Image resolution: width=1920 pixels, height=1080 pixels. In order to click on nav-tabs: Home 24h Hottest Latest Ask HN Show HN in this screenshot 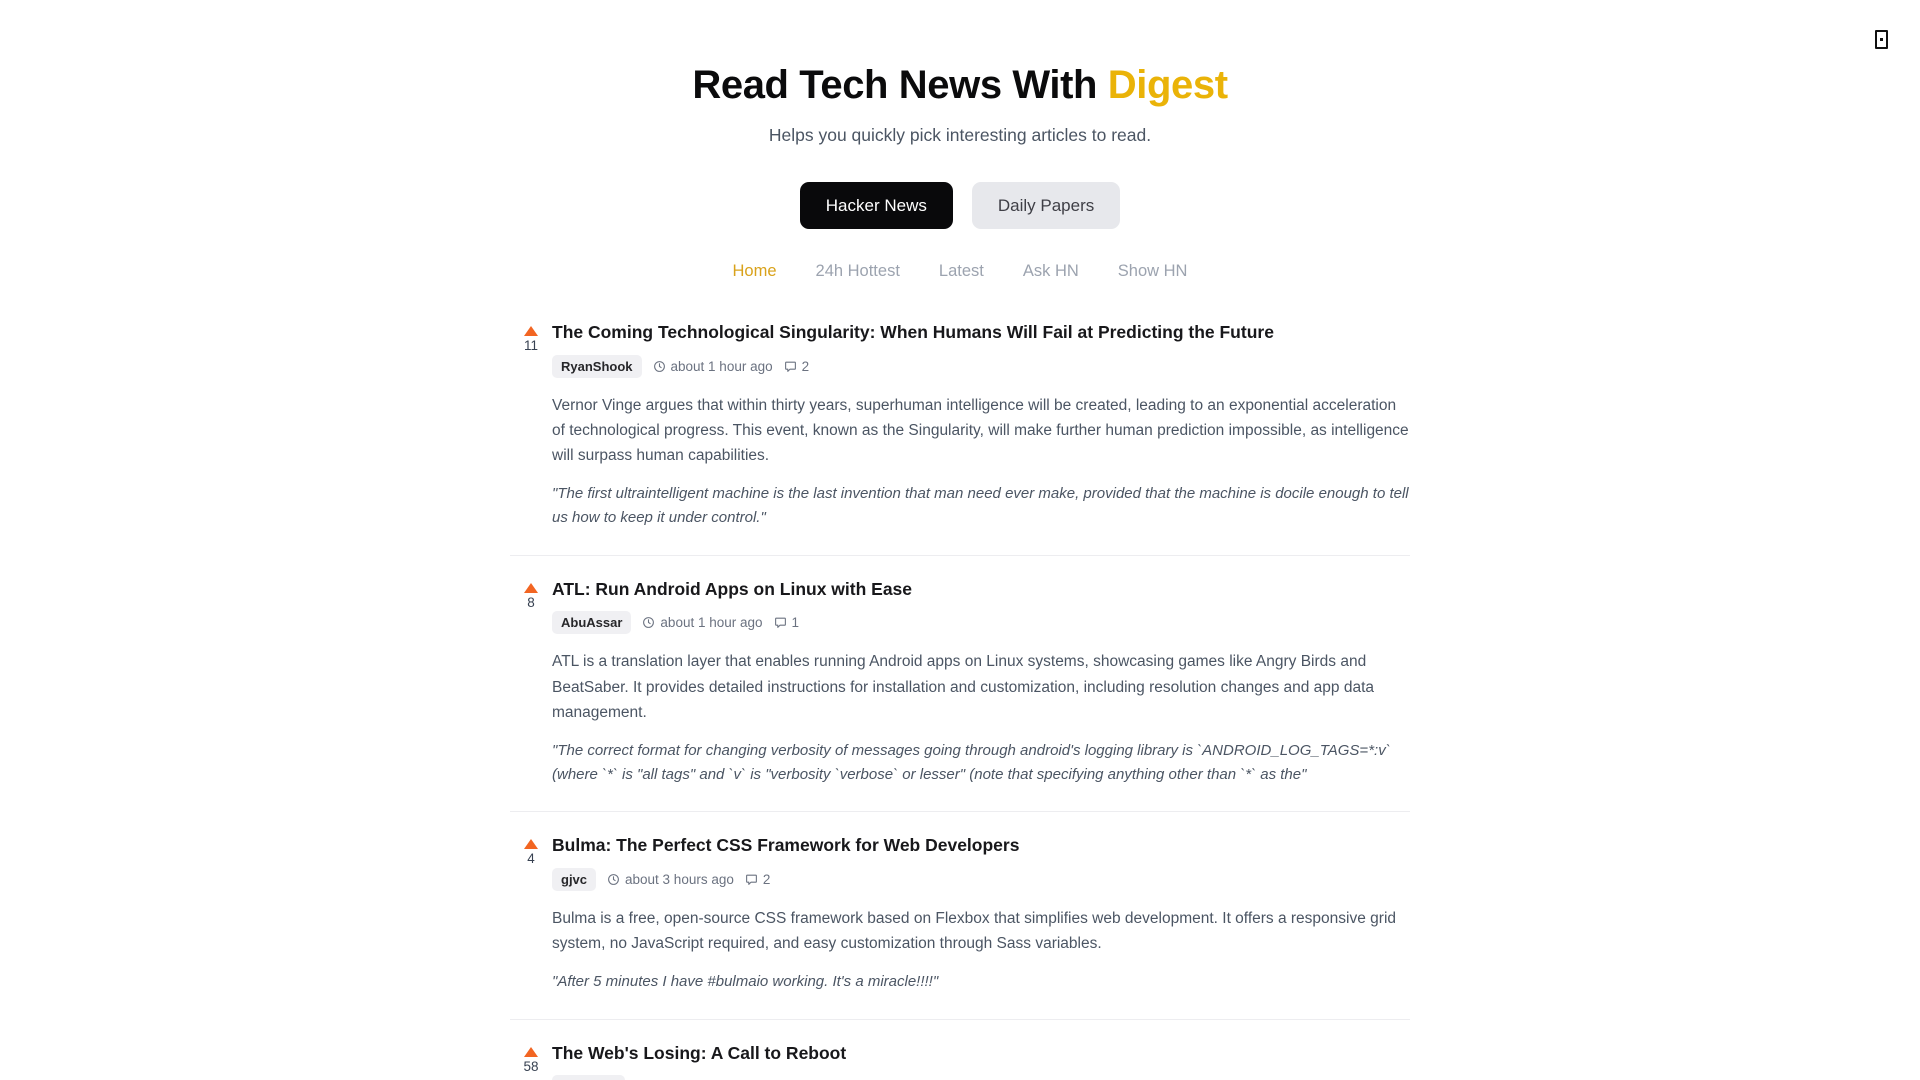, I will do `click(960, 271)`.